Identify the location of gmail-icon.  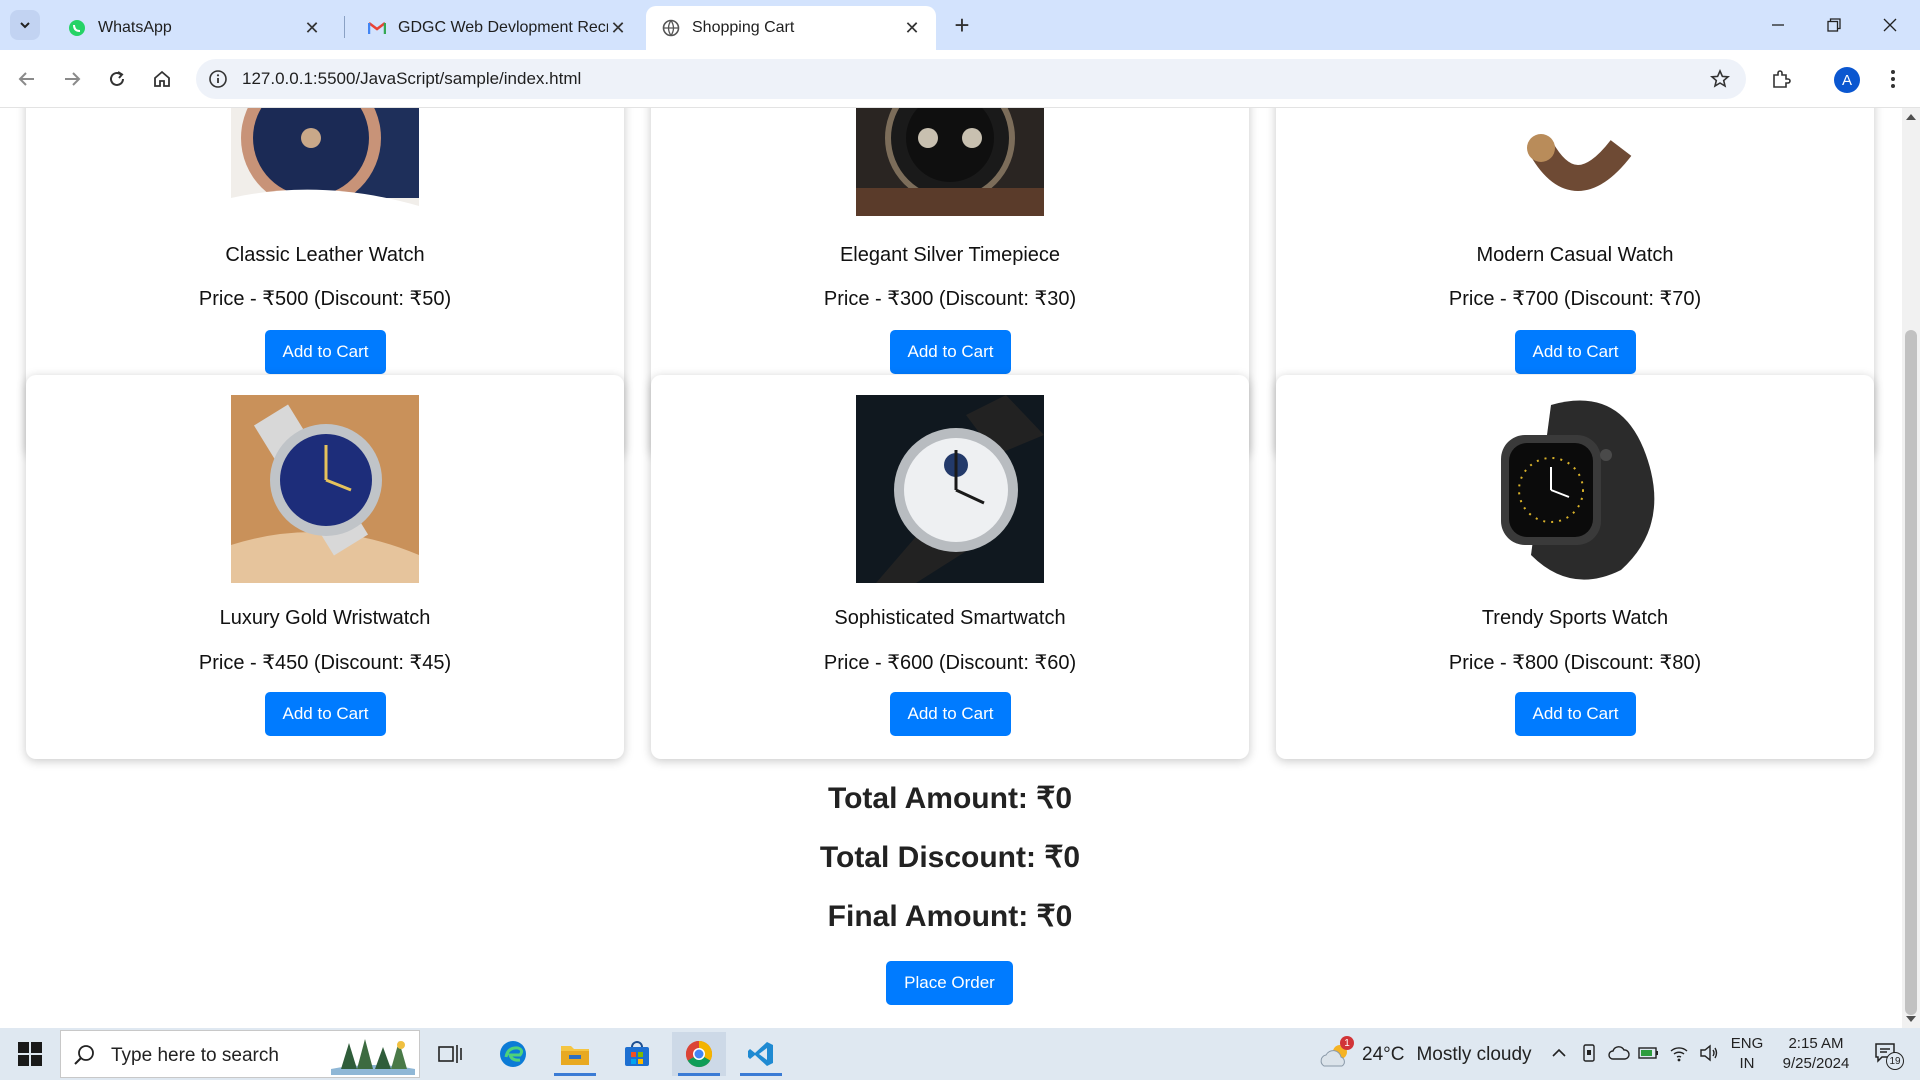
(377, 28).